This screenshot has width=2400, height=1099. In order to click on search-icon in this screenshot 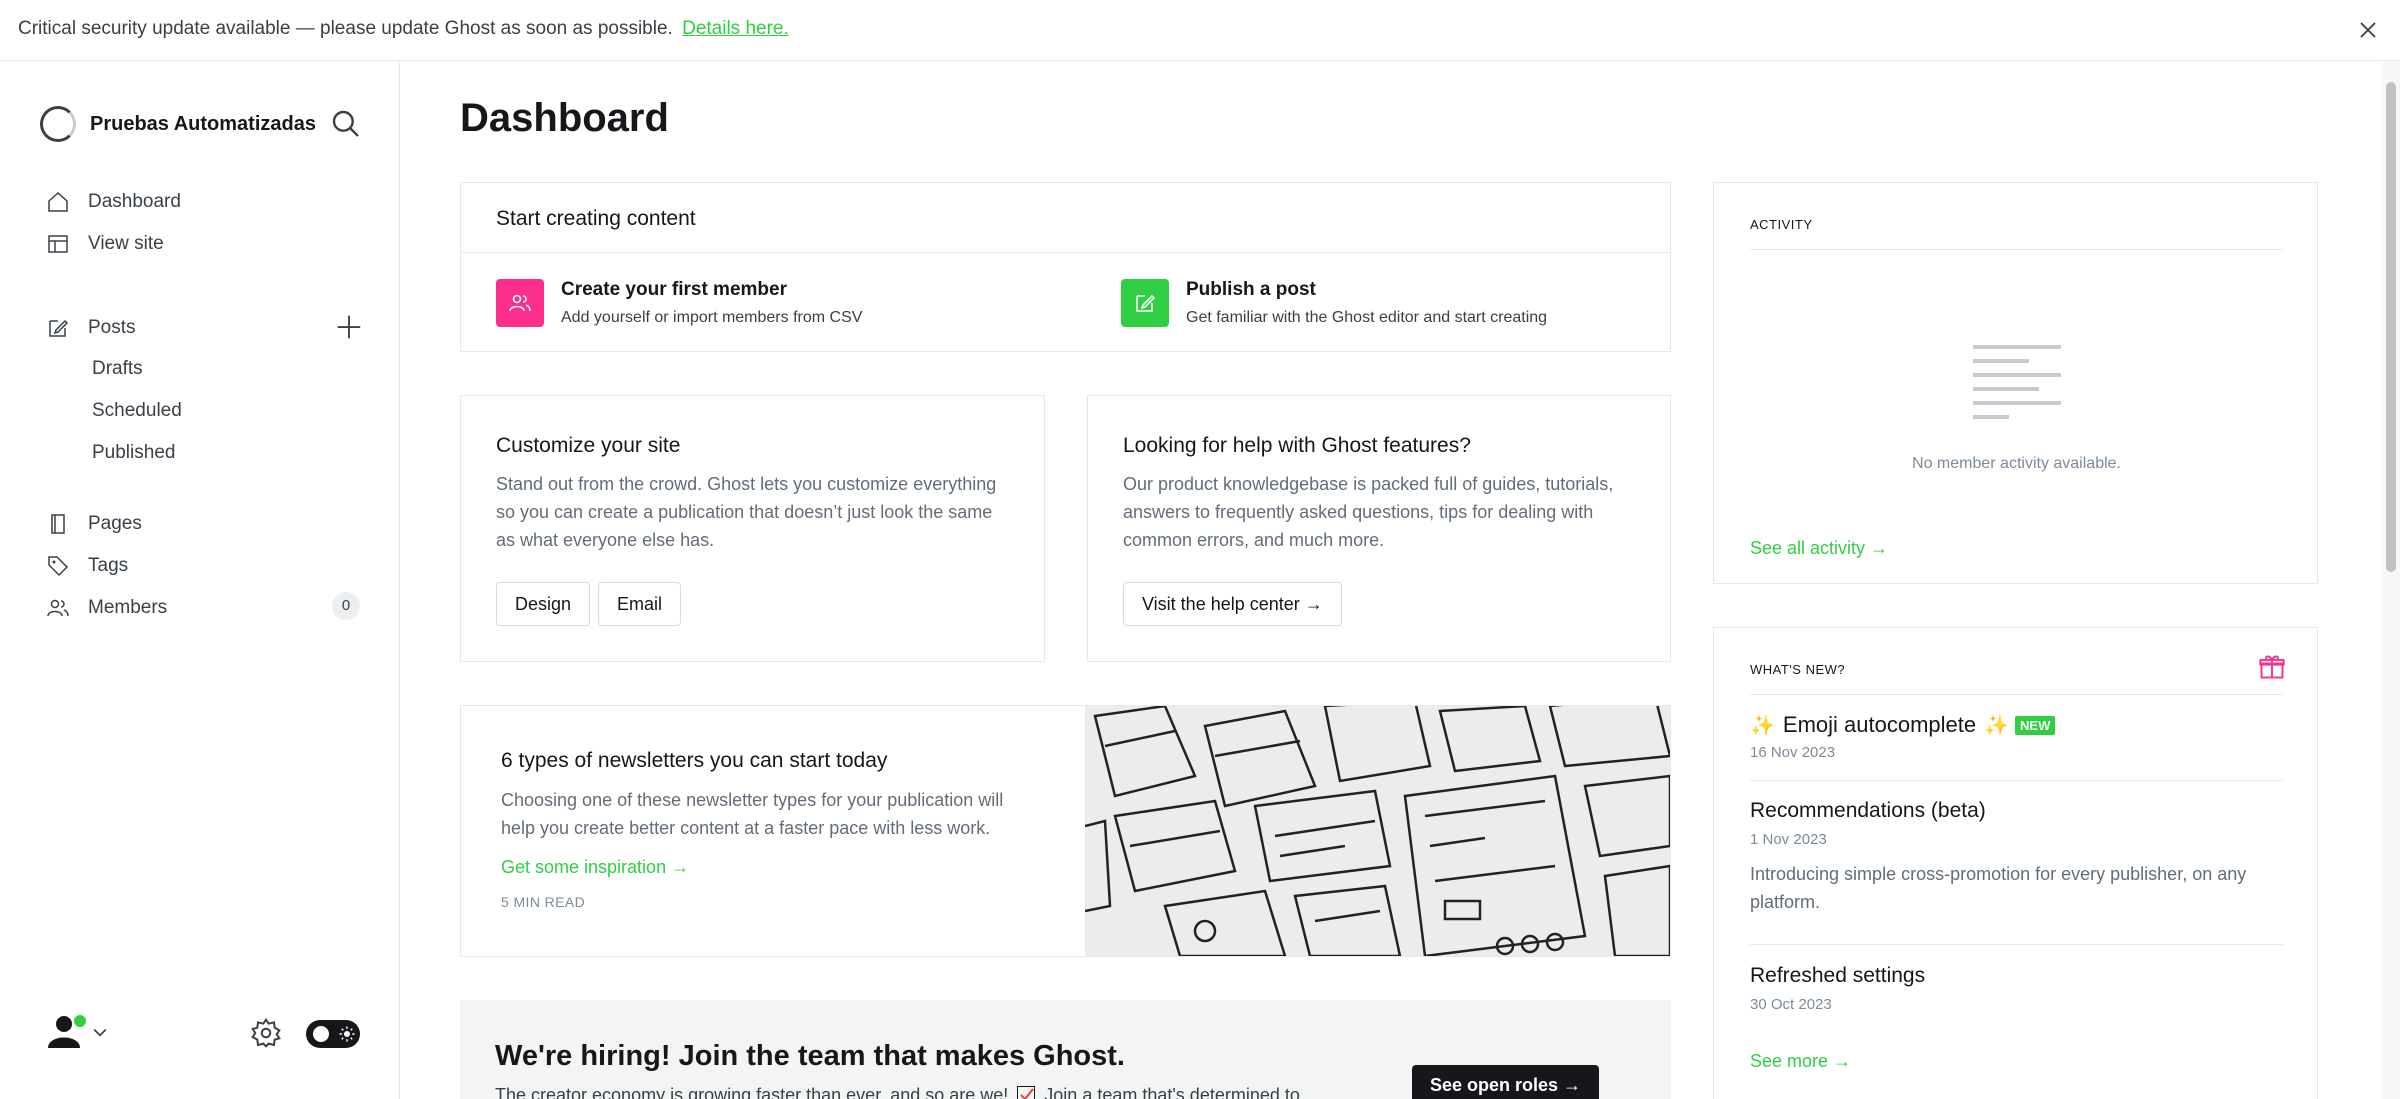, I will do `click(346, 124)`.